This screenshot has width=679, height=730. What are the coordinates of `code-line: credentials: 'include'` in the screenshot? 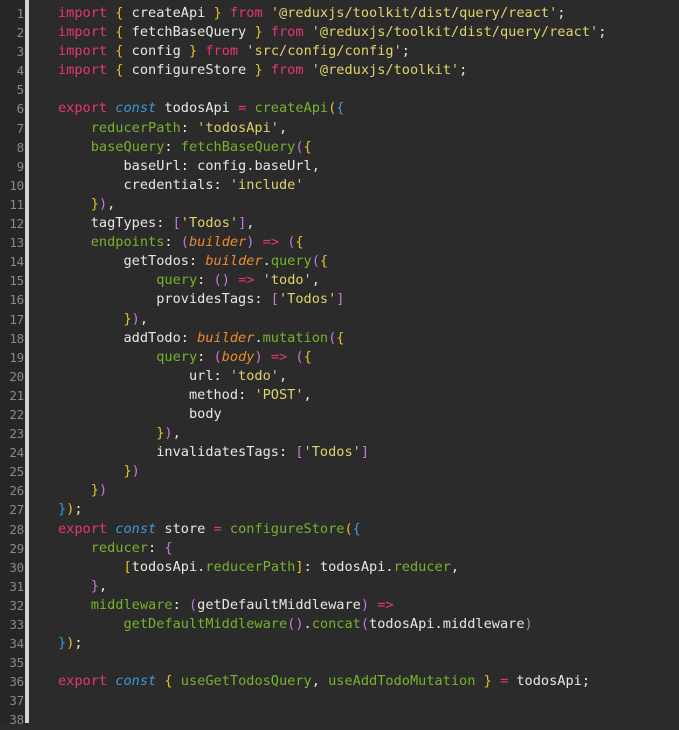 It's located at (354, 185).